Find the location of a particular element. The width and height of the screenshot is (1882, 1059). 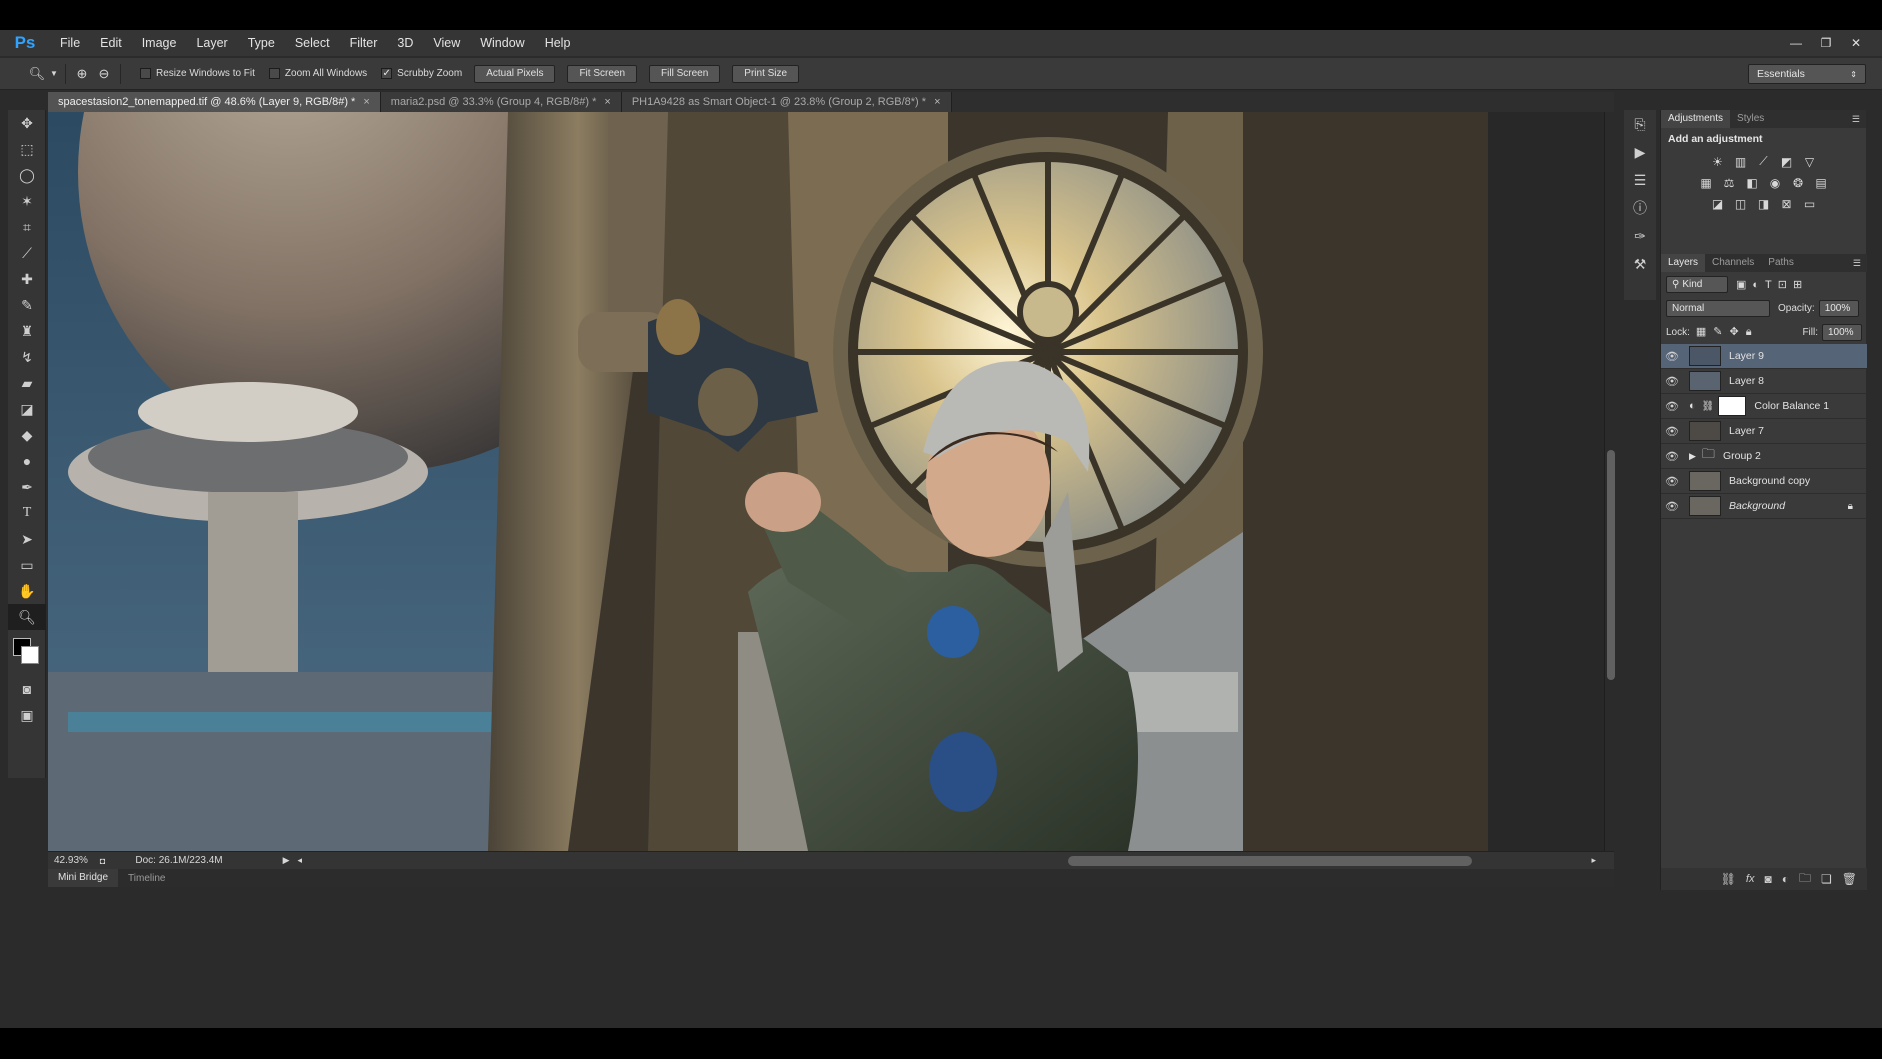

screen-mode-icon: ▣ is located at coordinates (27, 715).